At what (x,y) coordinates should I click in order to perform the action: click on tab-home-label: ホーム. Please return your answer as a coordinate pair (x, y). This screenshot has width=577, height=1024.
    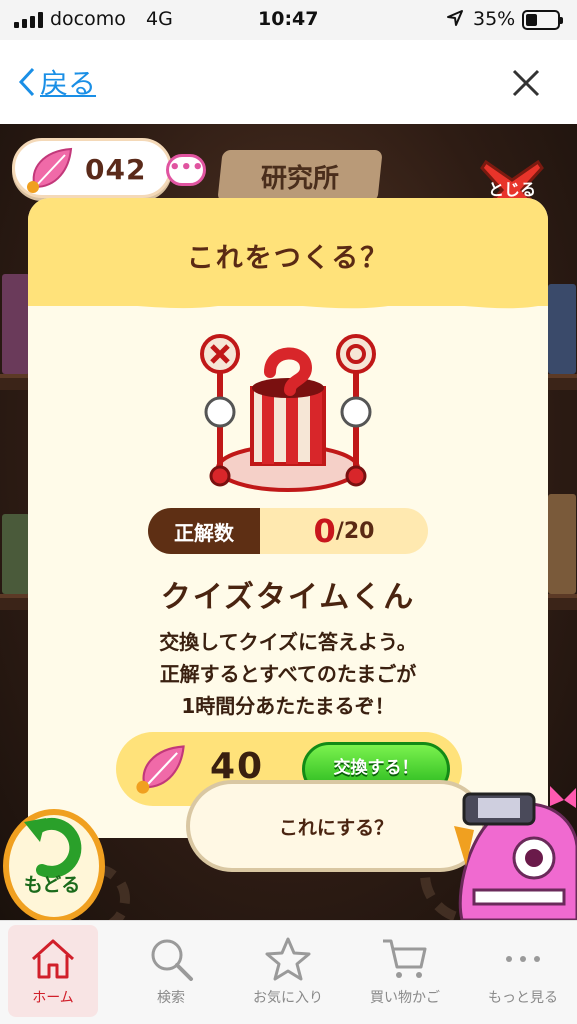
    Looking at the image, I should click on (53, 998).